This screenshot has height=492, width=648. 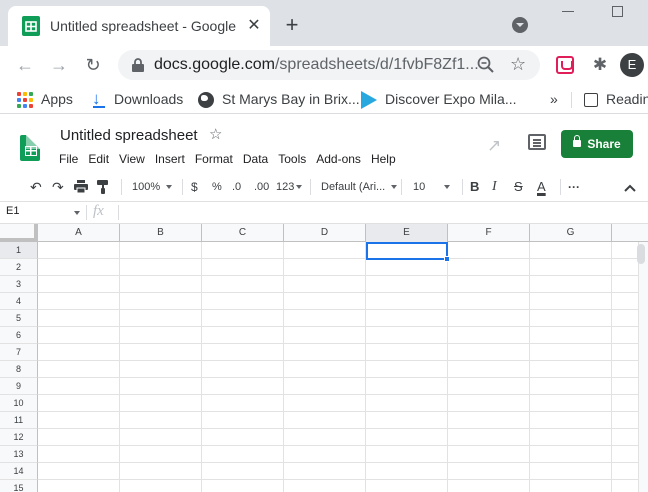 What do you see at coordinates (19, 403) in the screenshot?
I see `row-header-10: 10` at bounding box center [19, 403].